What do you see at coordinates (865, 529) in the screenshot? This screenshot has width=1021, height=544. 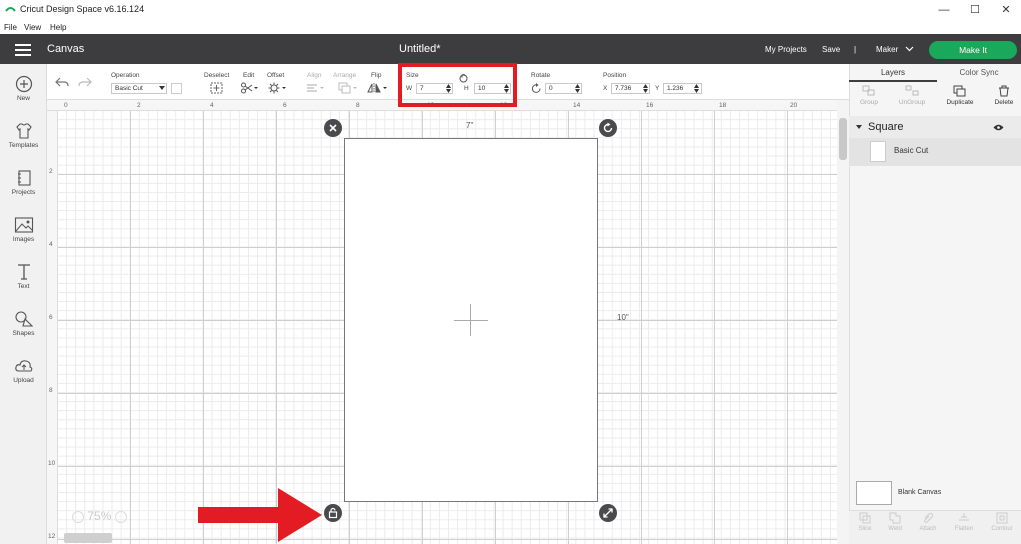 I see `slice-label: Slice` at bounding box center [865, 529].